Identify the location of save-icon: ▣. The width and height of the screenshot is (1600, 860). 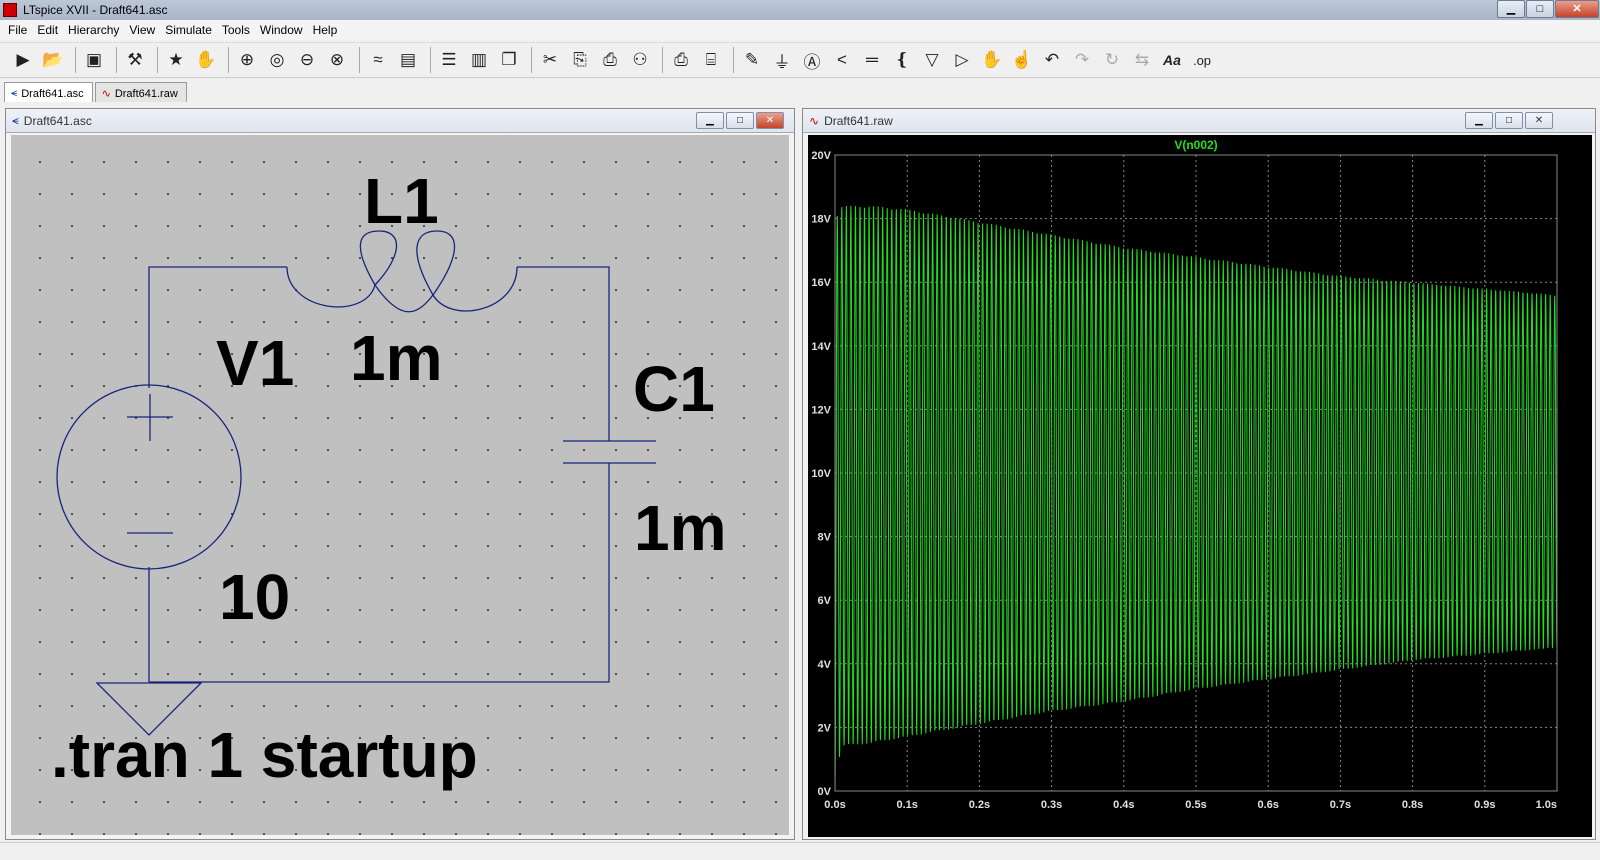
(94, 60).